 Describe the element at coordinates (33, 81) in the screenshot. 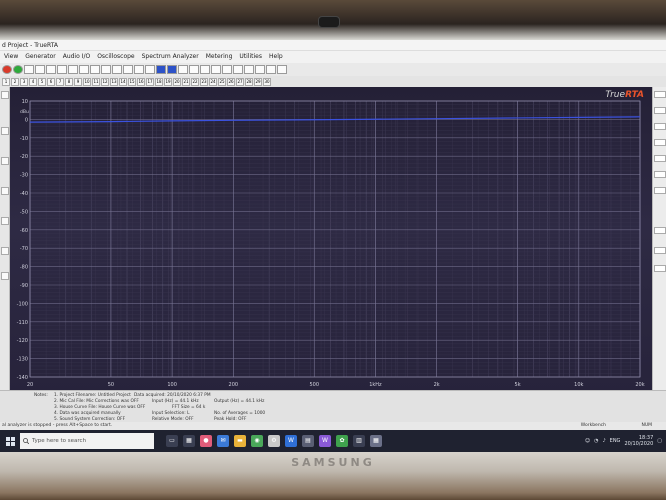

I see `toolbar-small-button: 4` at that location.